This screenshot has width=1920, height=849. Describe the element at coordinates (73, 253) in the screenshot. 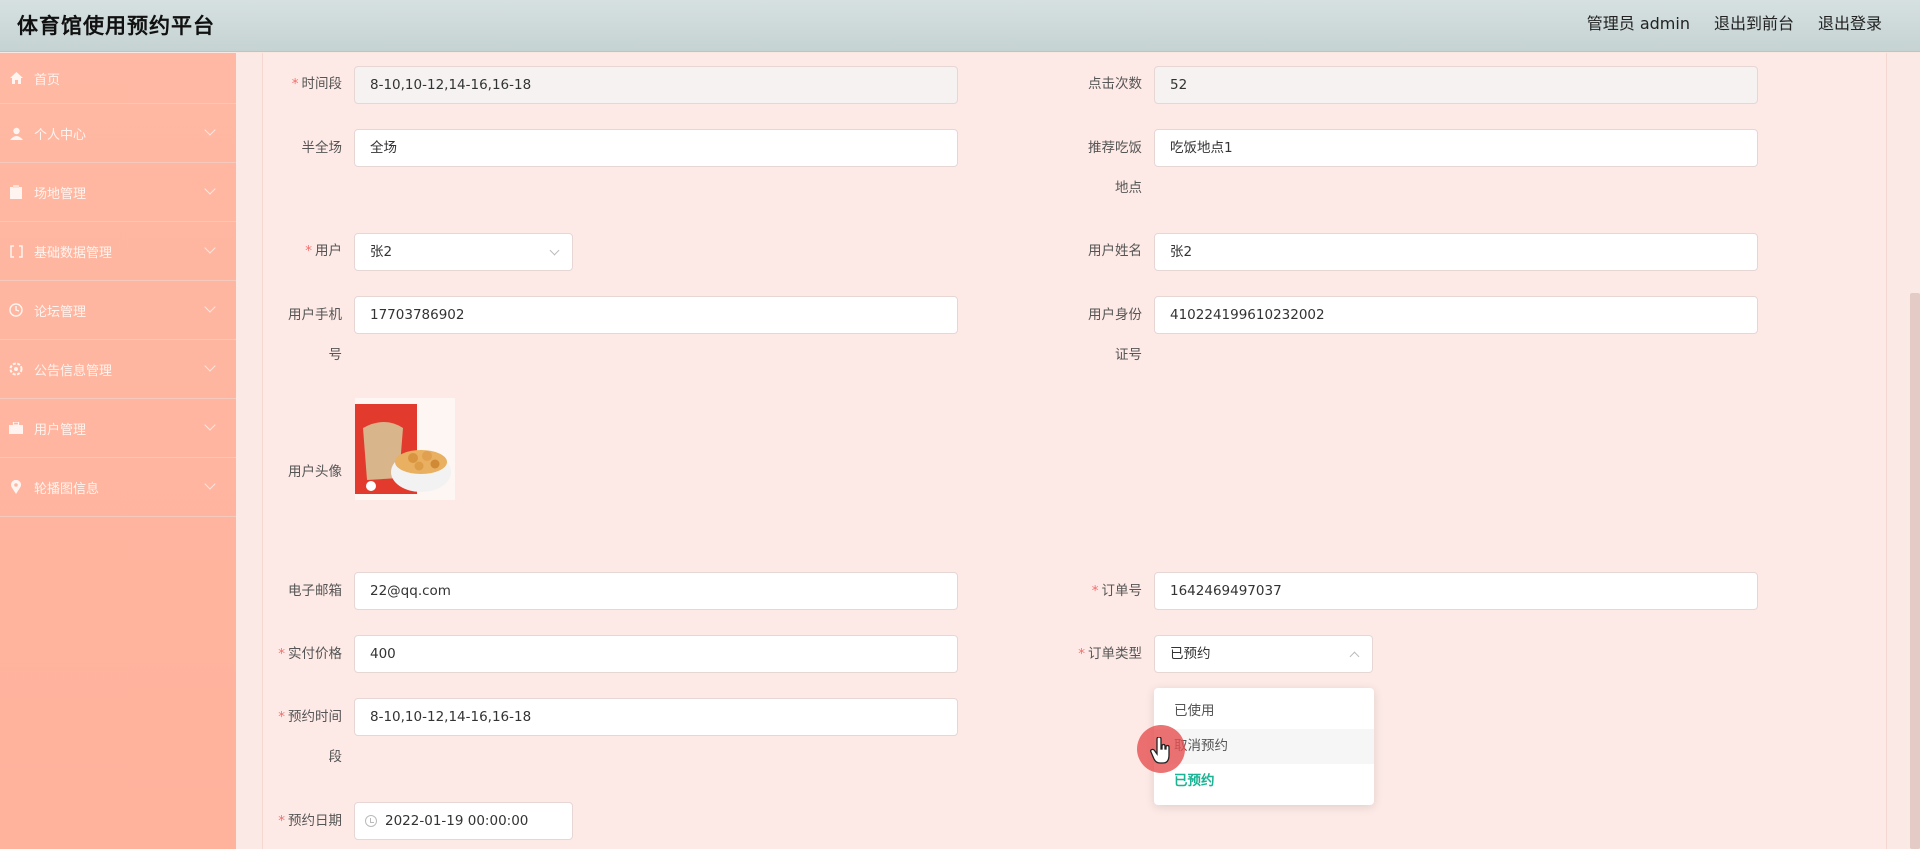

I see `sidebar-item-label: 基础数据管理` at that location.